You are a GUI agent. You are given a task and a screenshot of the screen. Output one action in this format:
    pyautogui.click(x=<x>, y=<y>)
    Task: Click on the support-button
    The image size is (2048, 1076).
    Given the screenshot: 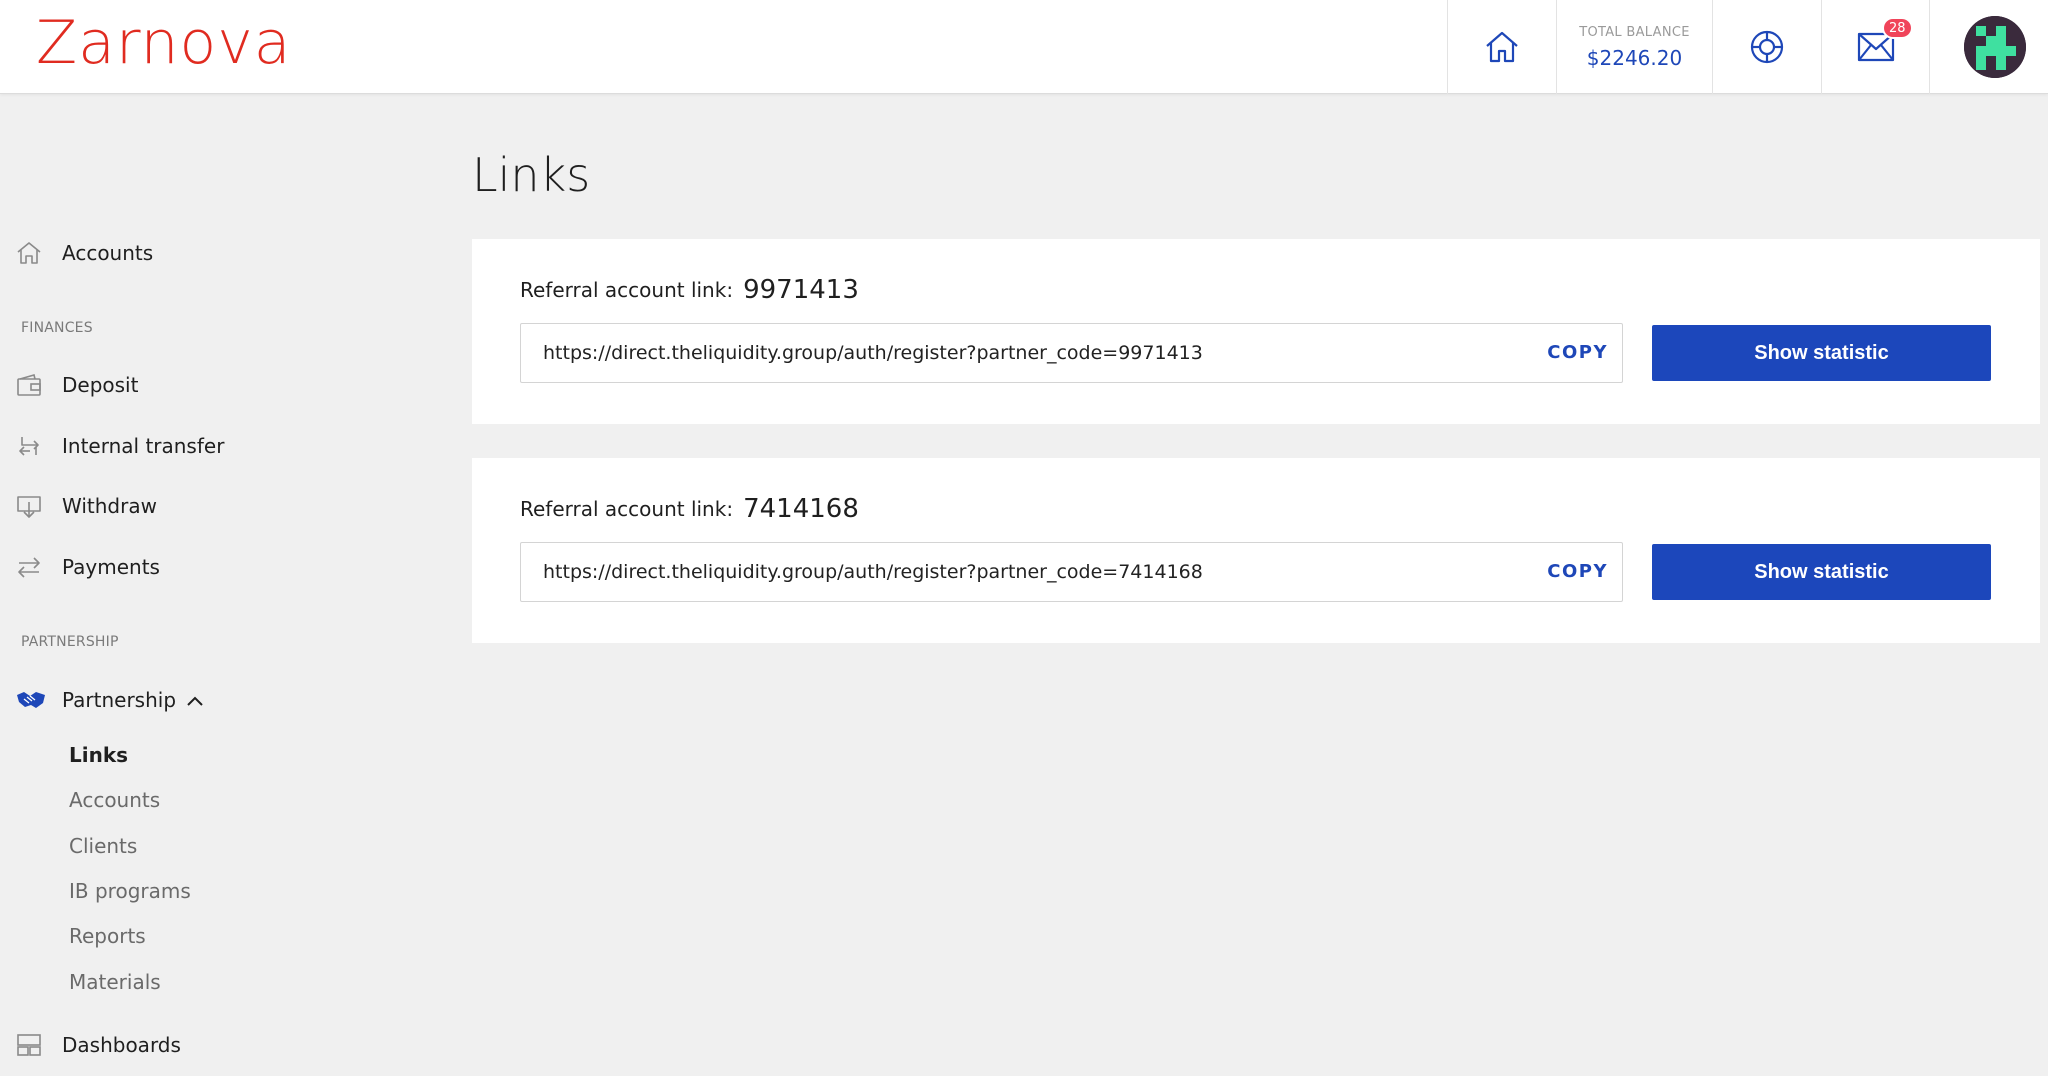 What is the action you would take?
    pyautogui.click(x=1766, y=47)
    